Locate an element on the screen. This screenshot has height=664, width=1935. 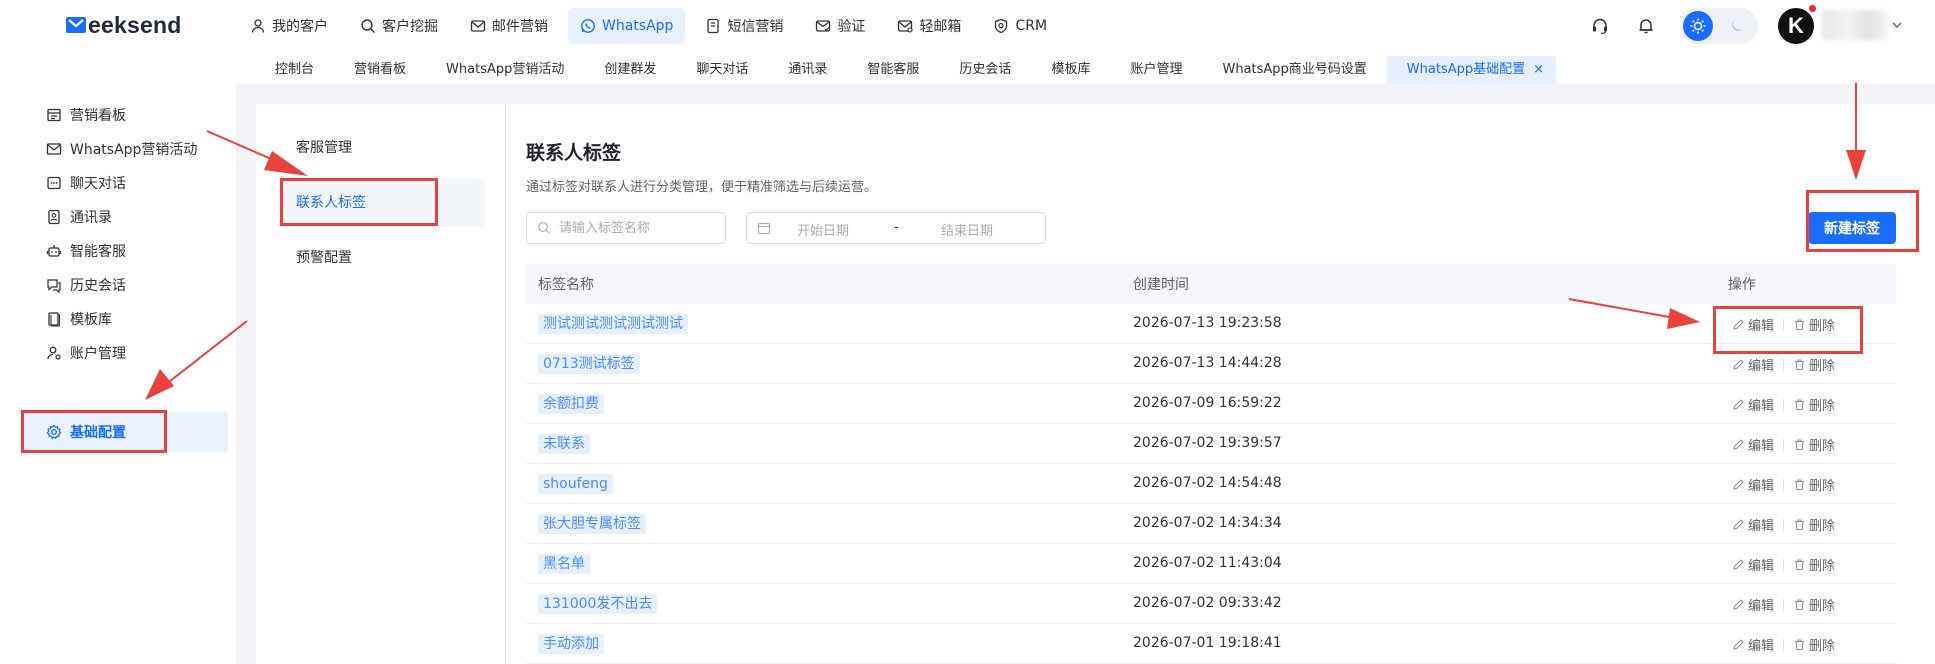
tab-account: 账户管理 is located at coordinates (1156, 70).